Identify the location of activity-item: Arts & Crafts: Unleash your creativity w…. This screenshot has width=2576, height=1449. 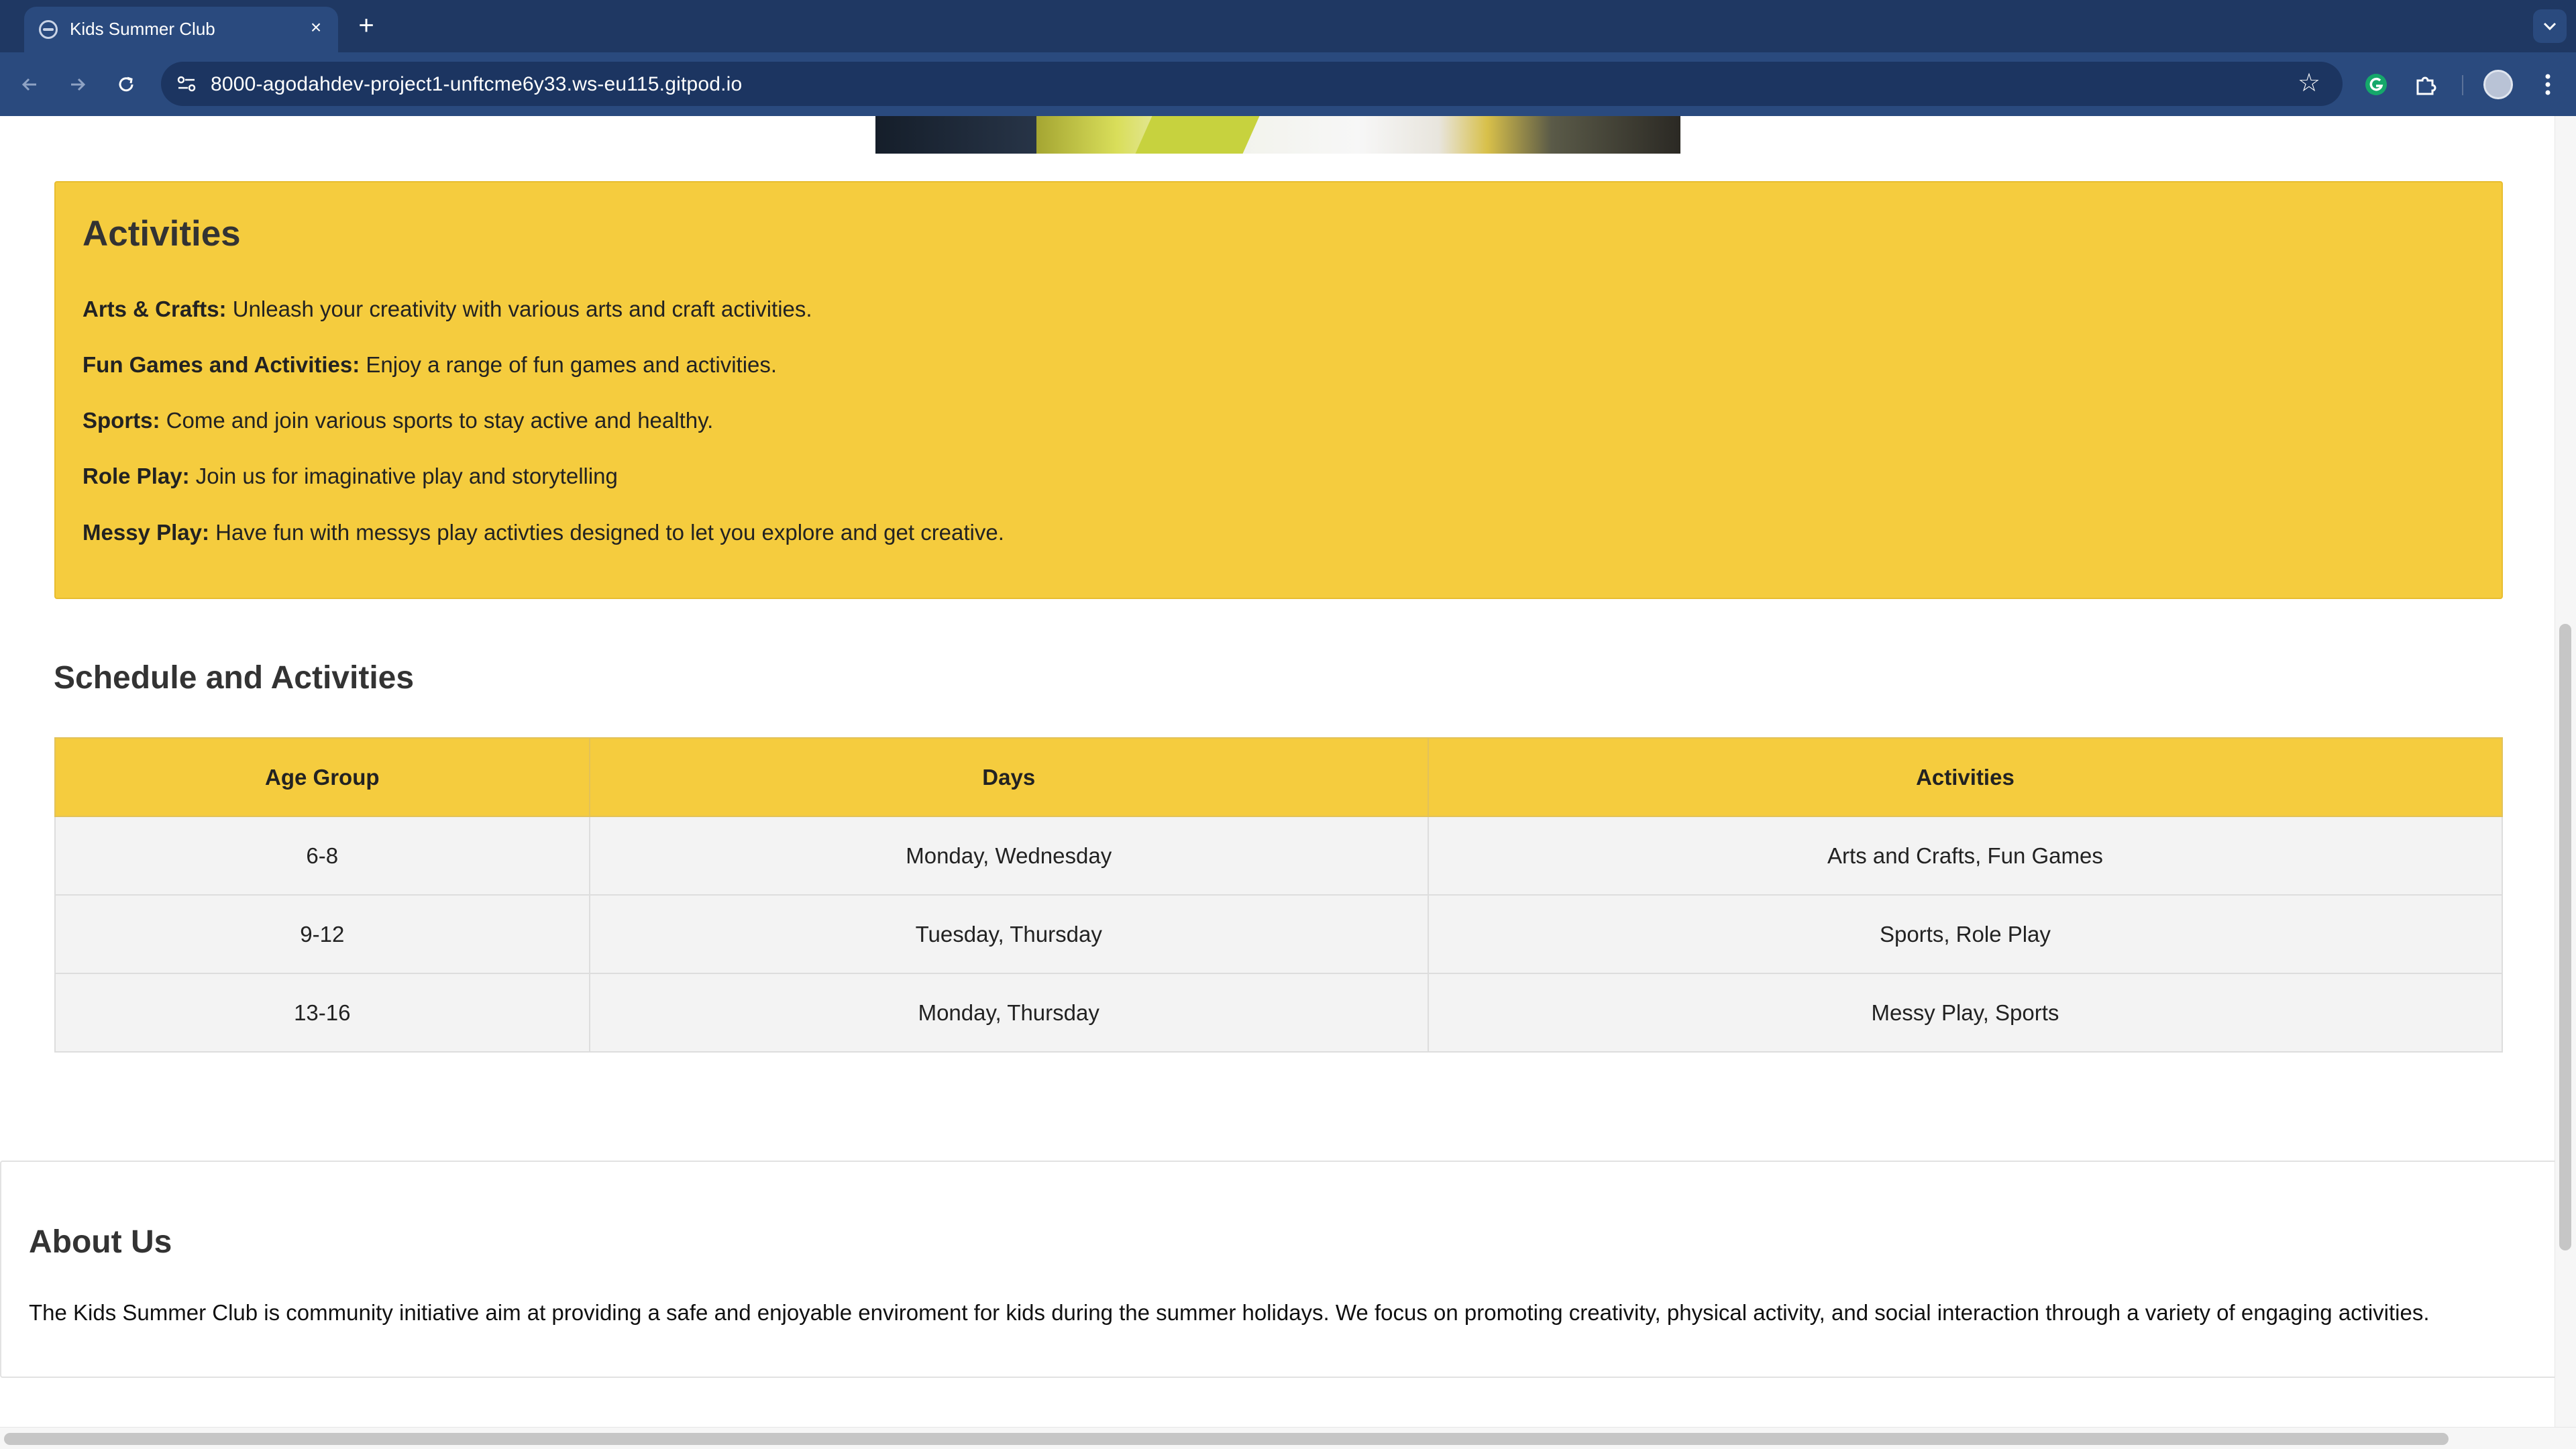
(447, 309).